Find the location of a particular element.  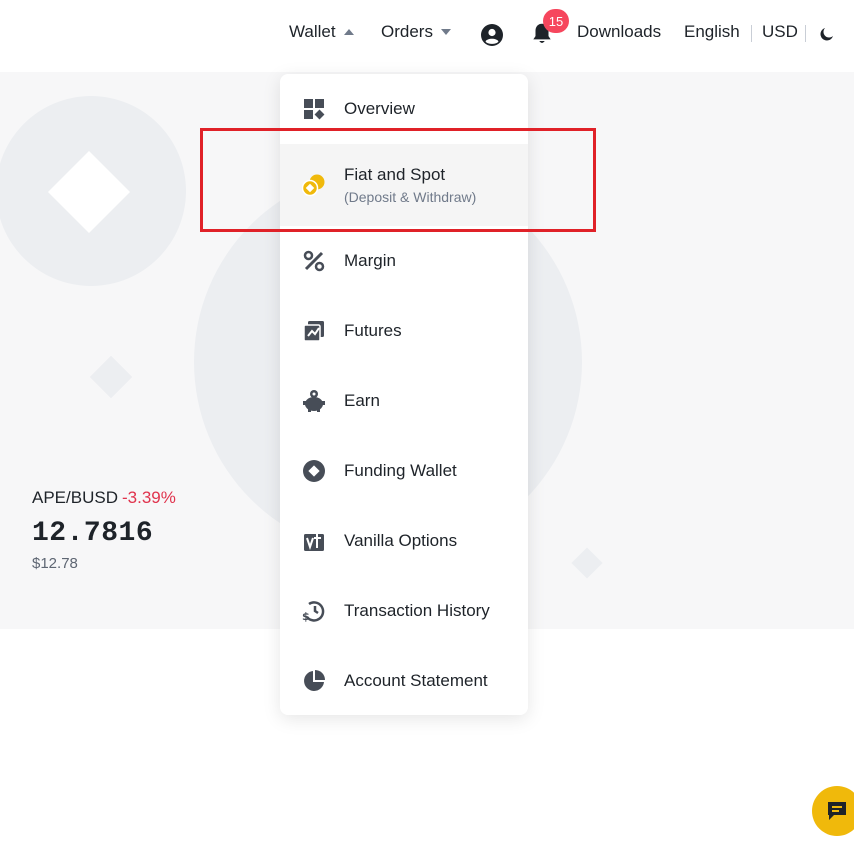

percent-icon is located at coordinates (314, 261).